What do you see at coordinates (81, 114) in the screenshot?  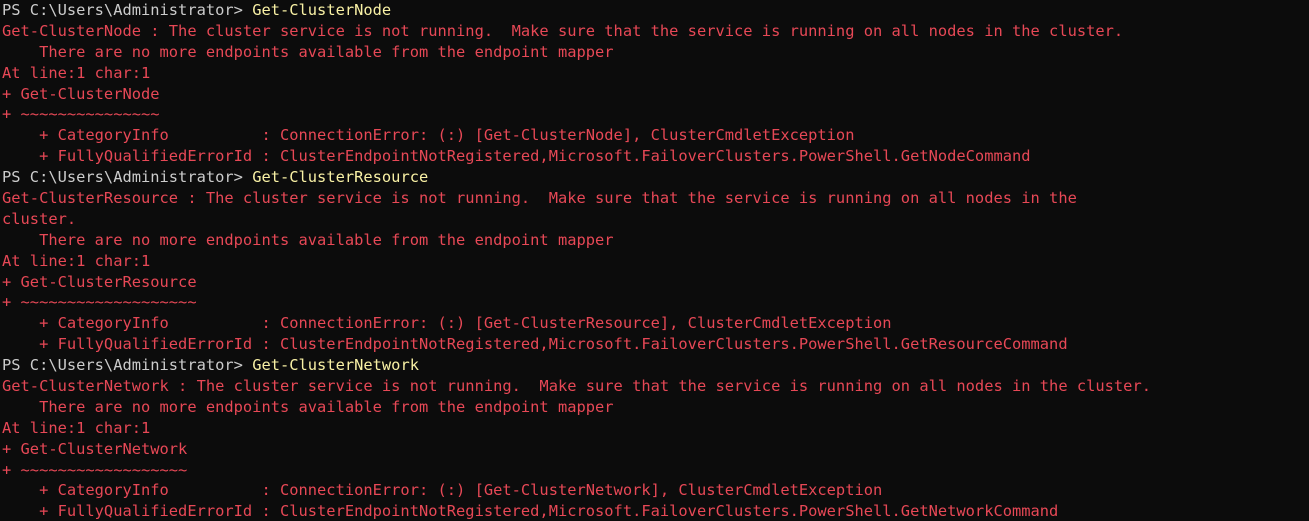 I see `error-underline: + ~~~~~~~~~~~~~~~` at bounding box center [81, 114].